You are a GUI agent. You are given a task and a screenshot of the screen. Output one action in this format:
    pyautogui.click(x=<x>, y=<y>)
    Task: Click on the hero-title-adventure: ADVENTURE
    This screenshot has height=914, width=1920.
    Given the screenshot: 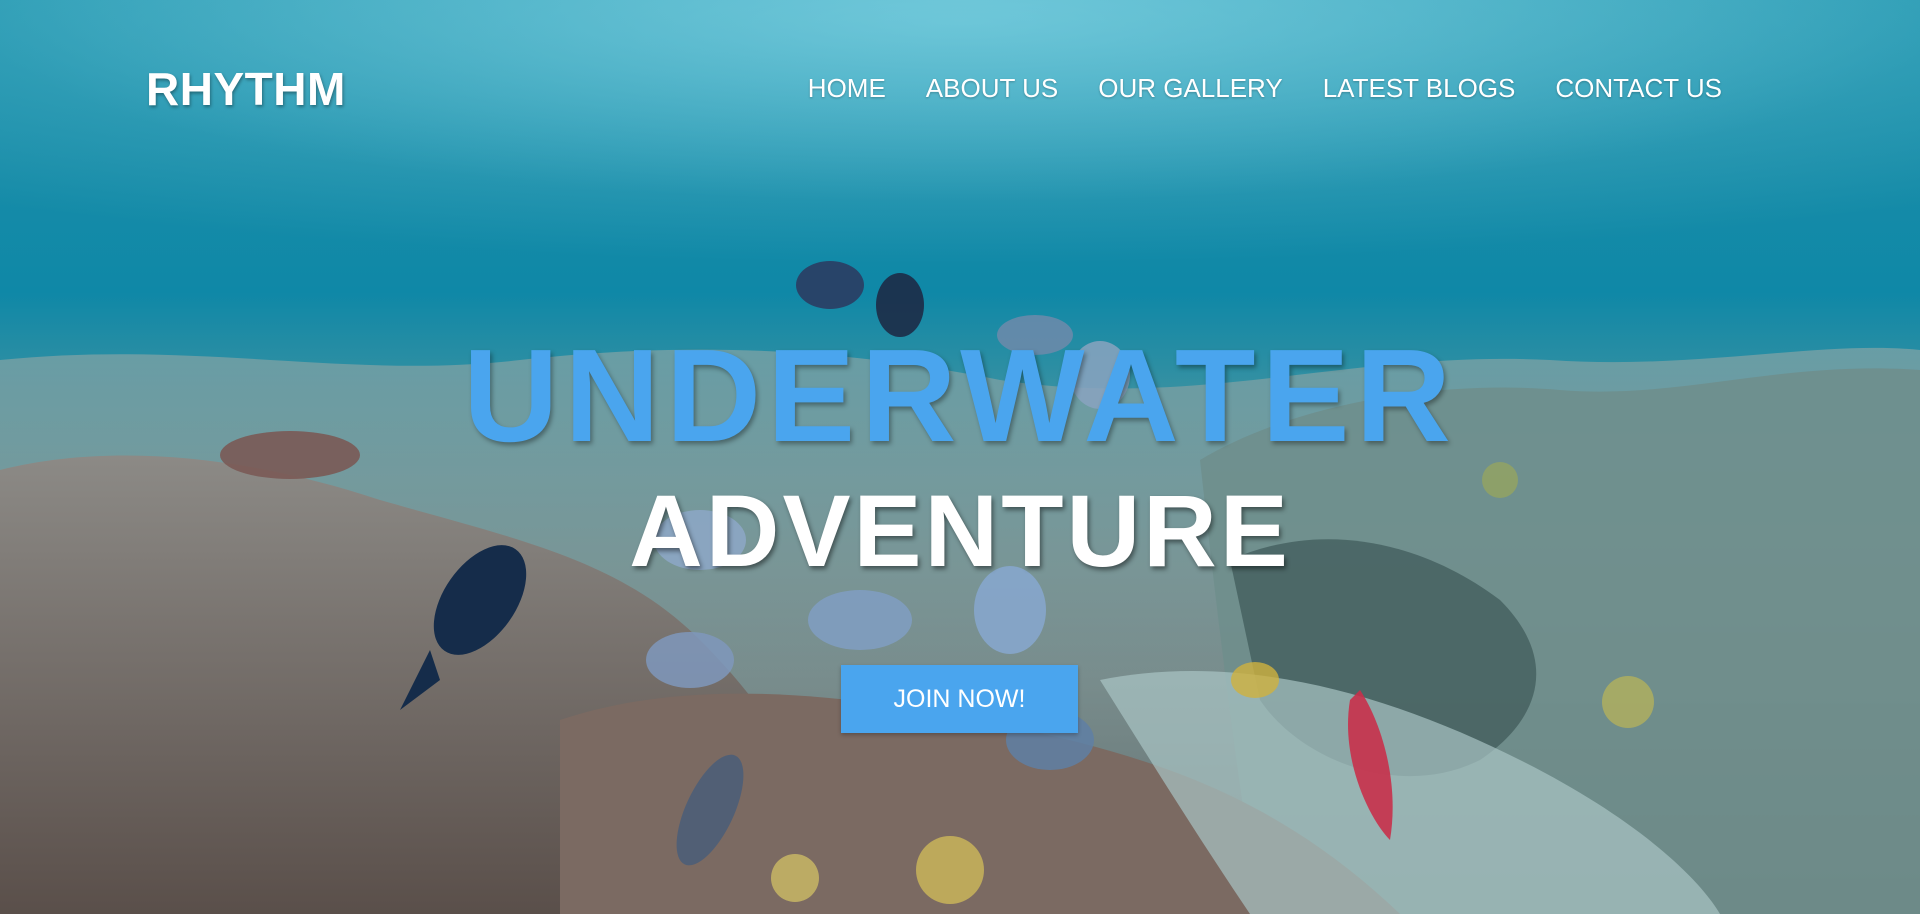 What is the action you would take?
    pyautogui.click(x=960, y=531)
    